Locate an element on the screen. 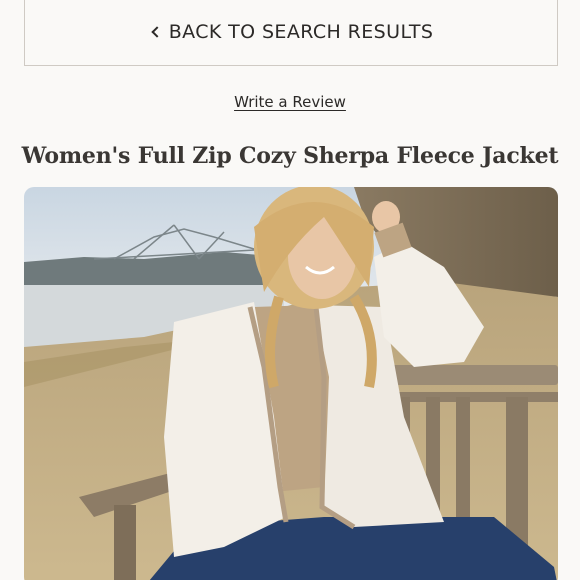 Image resolution: width=580 pixels, height=580 pixels. write-review-link: Write a Review is located at coordinates (290, 102).